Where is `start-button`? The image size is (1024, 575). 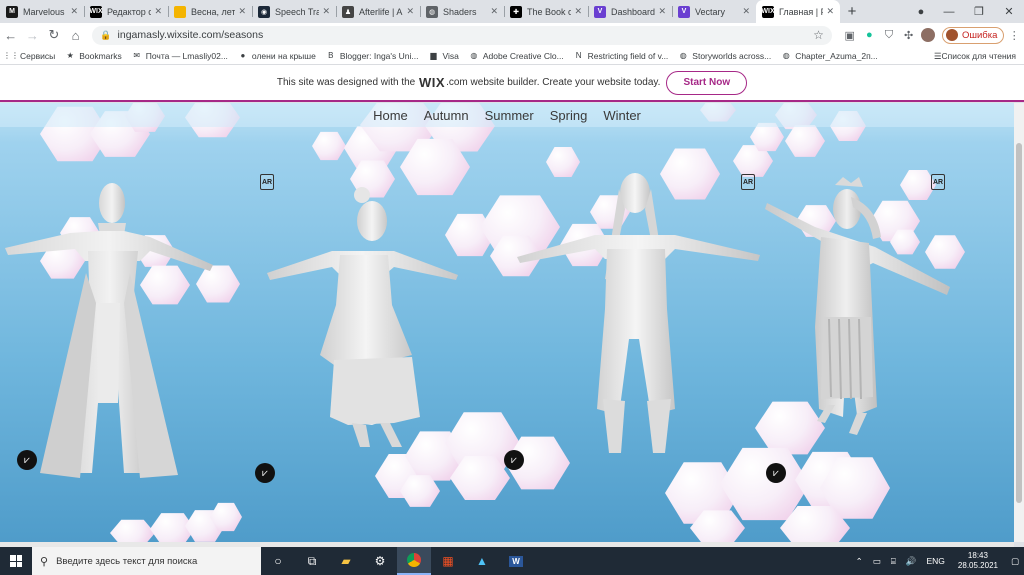 start-button is located at coordinates (16, 561).